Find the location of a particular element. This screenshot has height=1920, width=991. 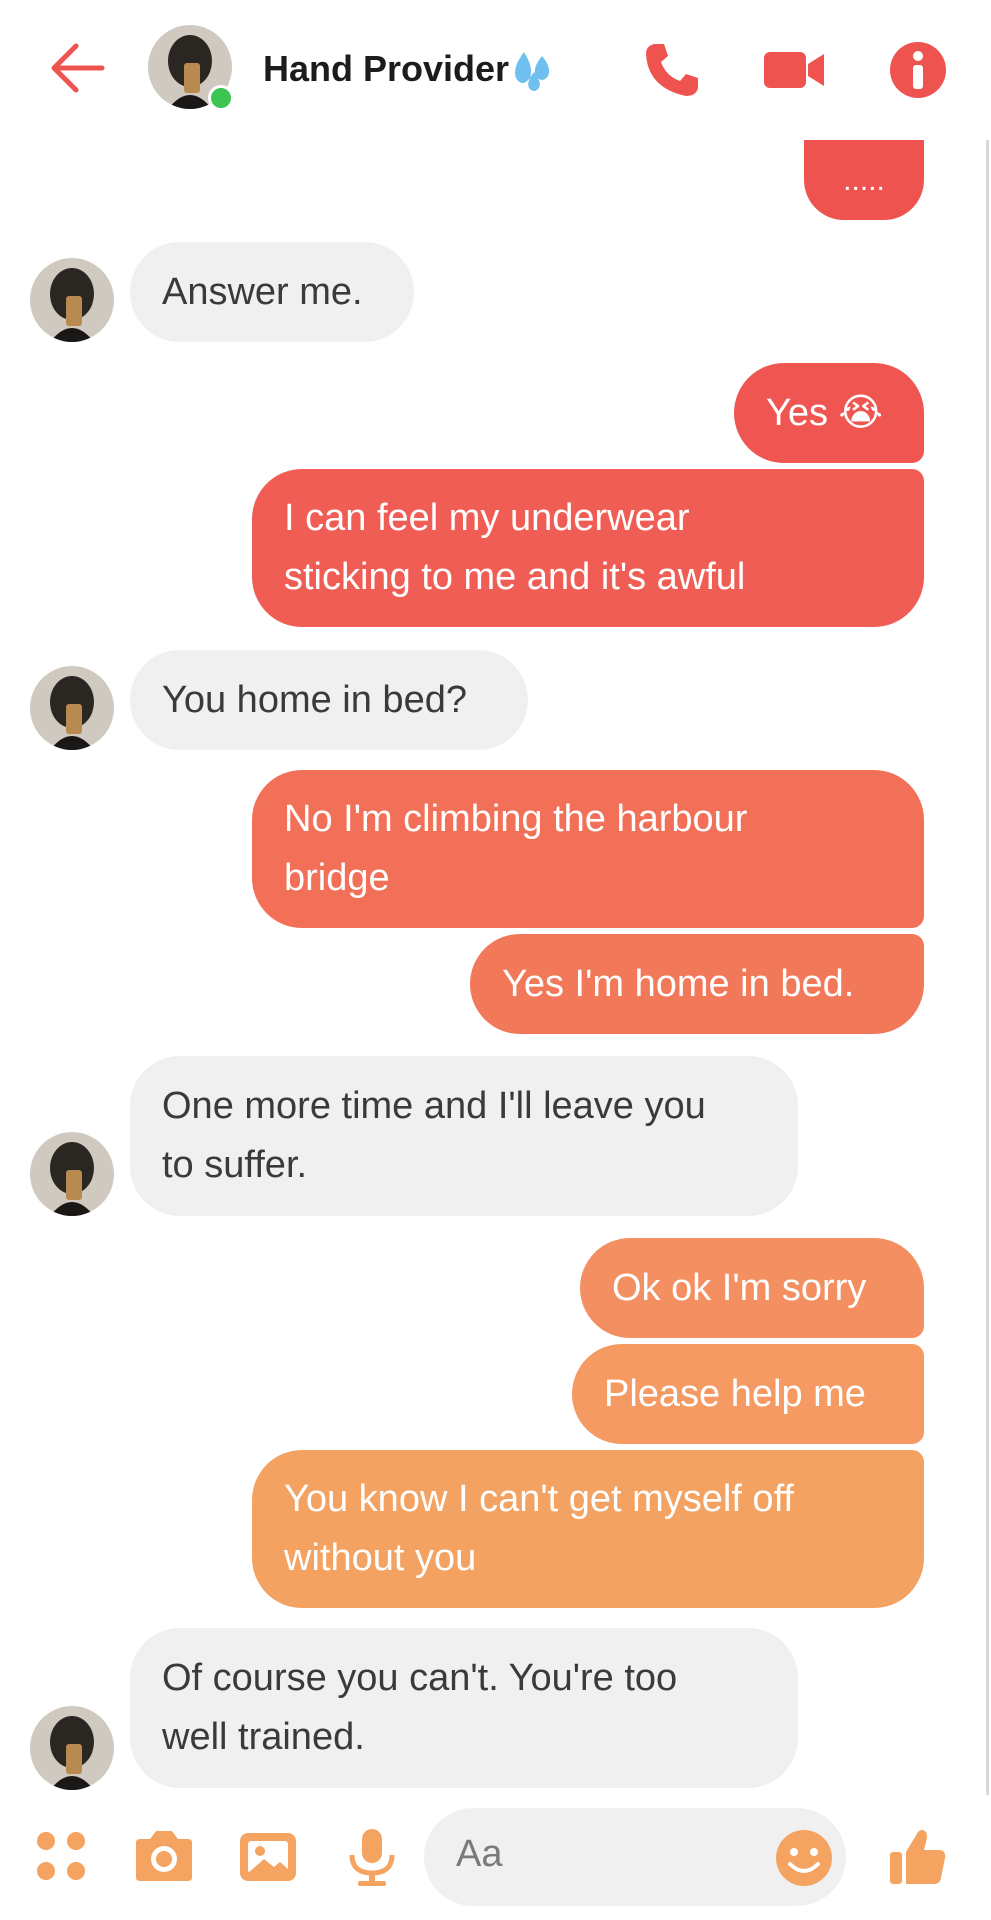

chat-header: Hand Provider is located at coordinates (495, 70).